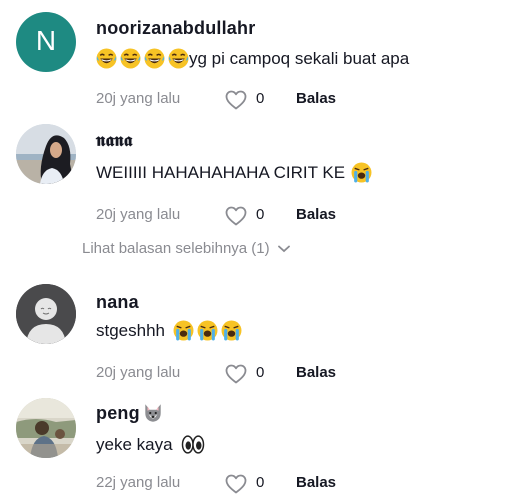 This screenshot has width=519, height=503. I want to click on comment-text-content: yg pi campoq sekali buat apa, so click(299, 58).